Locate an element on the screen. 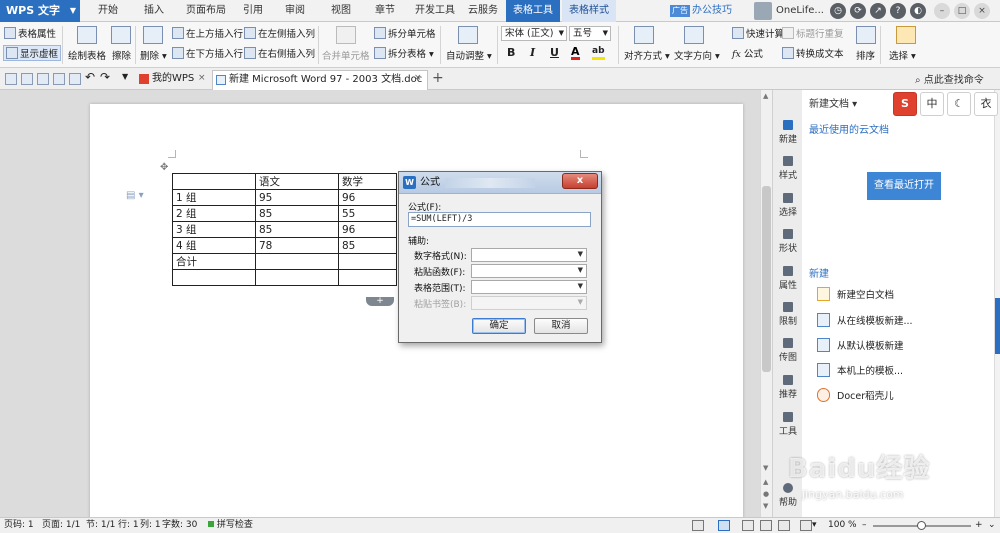  table-row is located at coordinates (284, 277).